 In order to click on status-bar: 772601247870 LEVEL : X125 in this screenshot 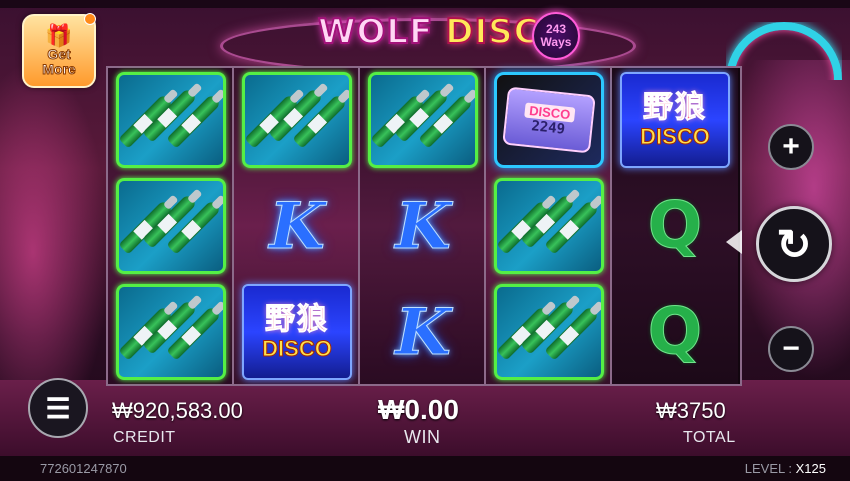, I will do `click(425, 468)`.